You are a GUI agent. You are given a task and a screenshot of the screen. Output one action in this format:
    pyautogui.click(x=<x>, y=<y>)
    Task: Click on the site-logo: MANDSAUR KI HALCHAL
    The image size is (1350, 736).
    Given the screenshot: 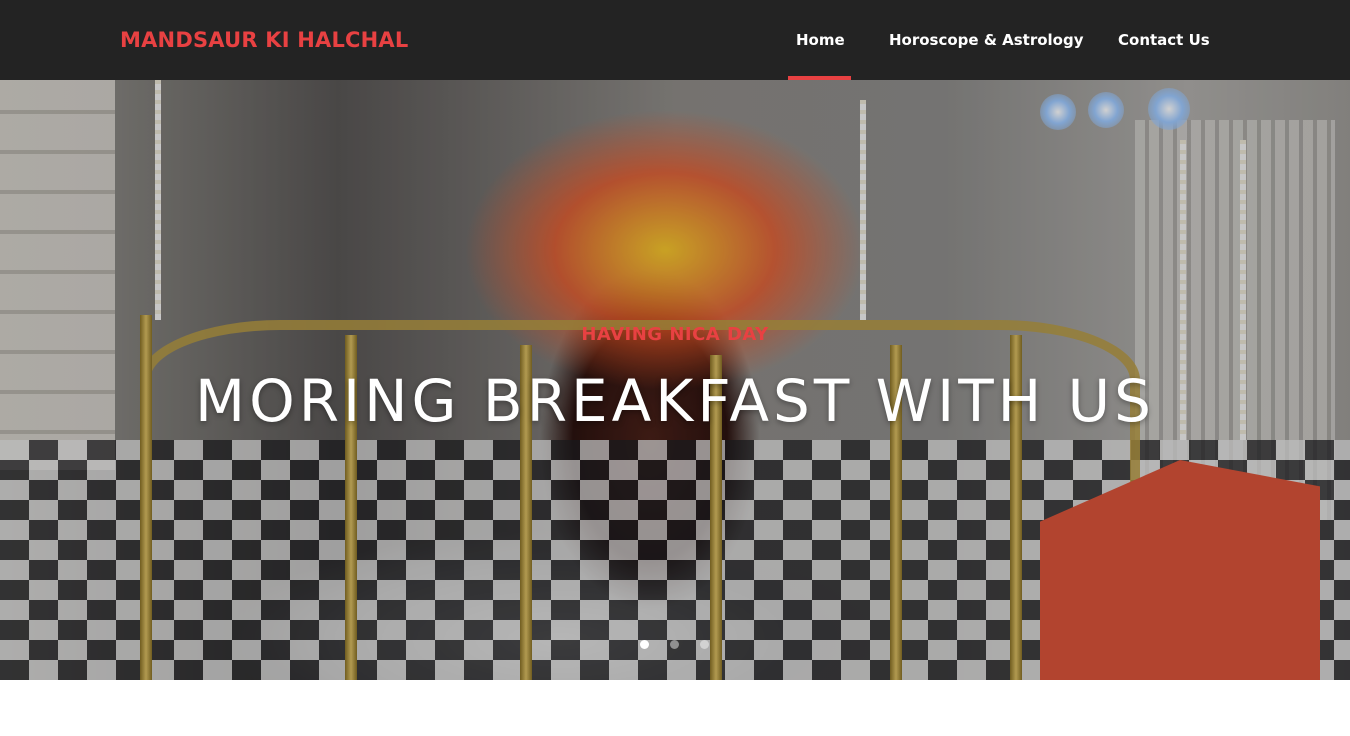 What is the action you would take?
    pyautogui.click(x=264, y=40)
    